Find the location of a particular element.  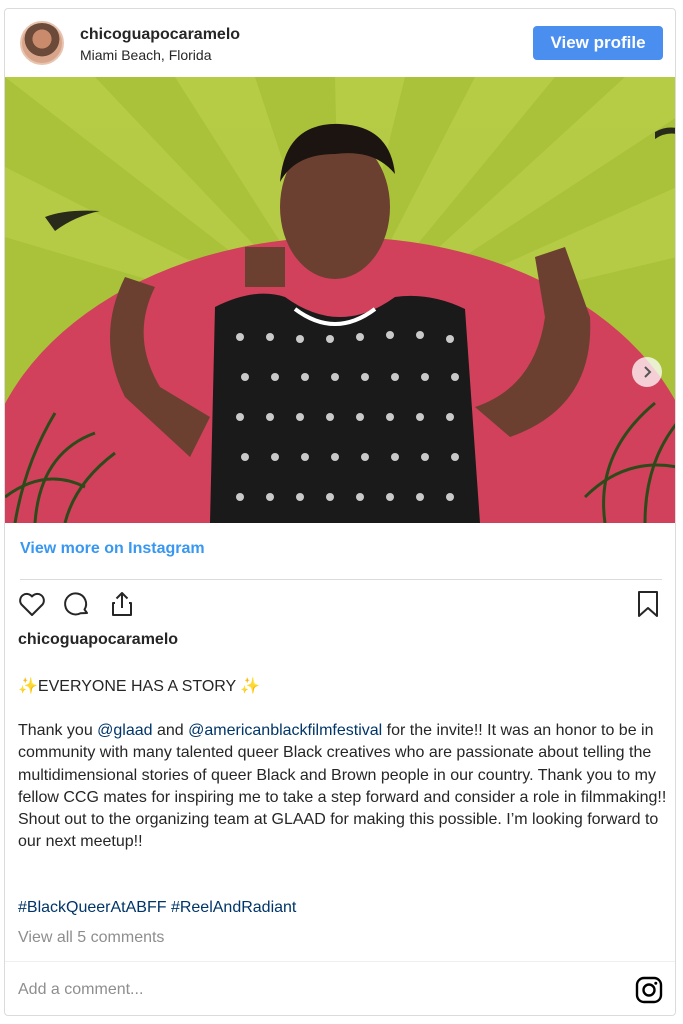

caption-headline: ✨EVERYONE HAS A STORY ✨ is located at coordinates (139, 686).